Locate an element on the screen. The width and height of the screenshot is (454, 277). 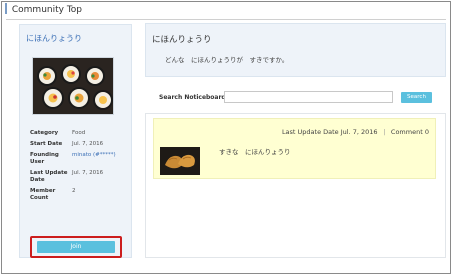
info-key: Category is located at coordinates (44, 133).